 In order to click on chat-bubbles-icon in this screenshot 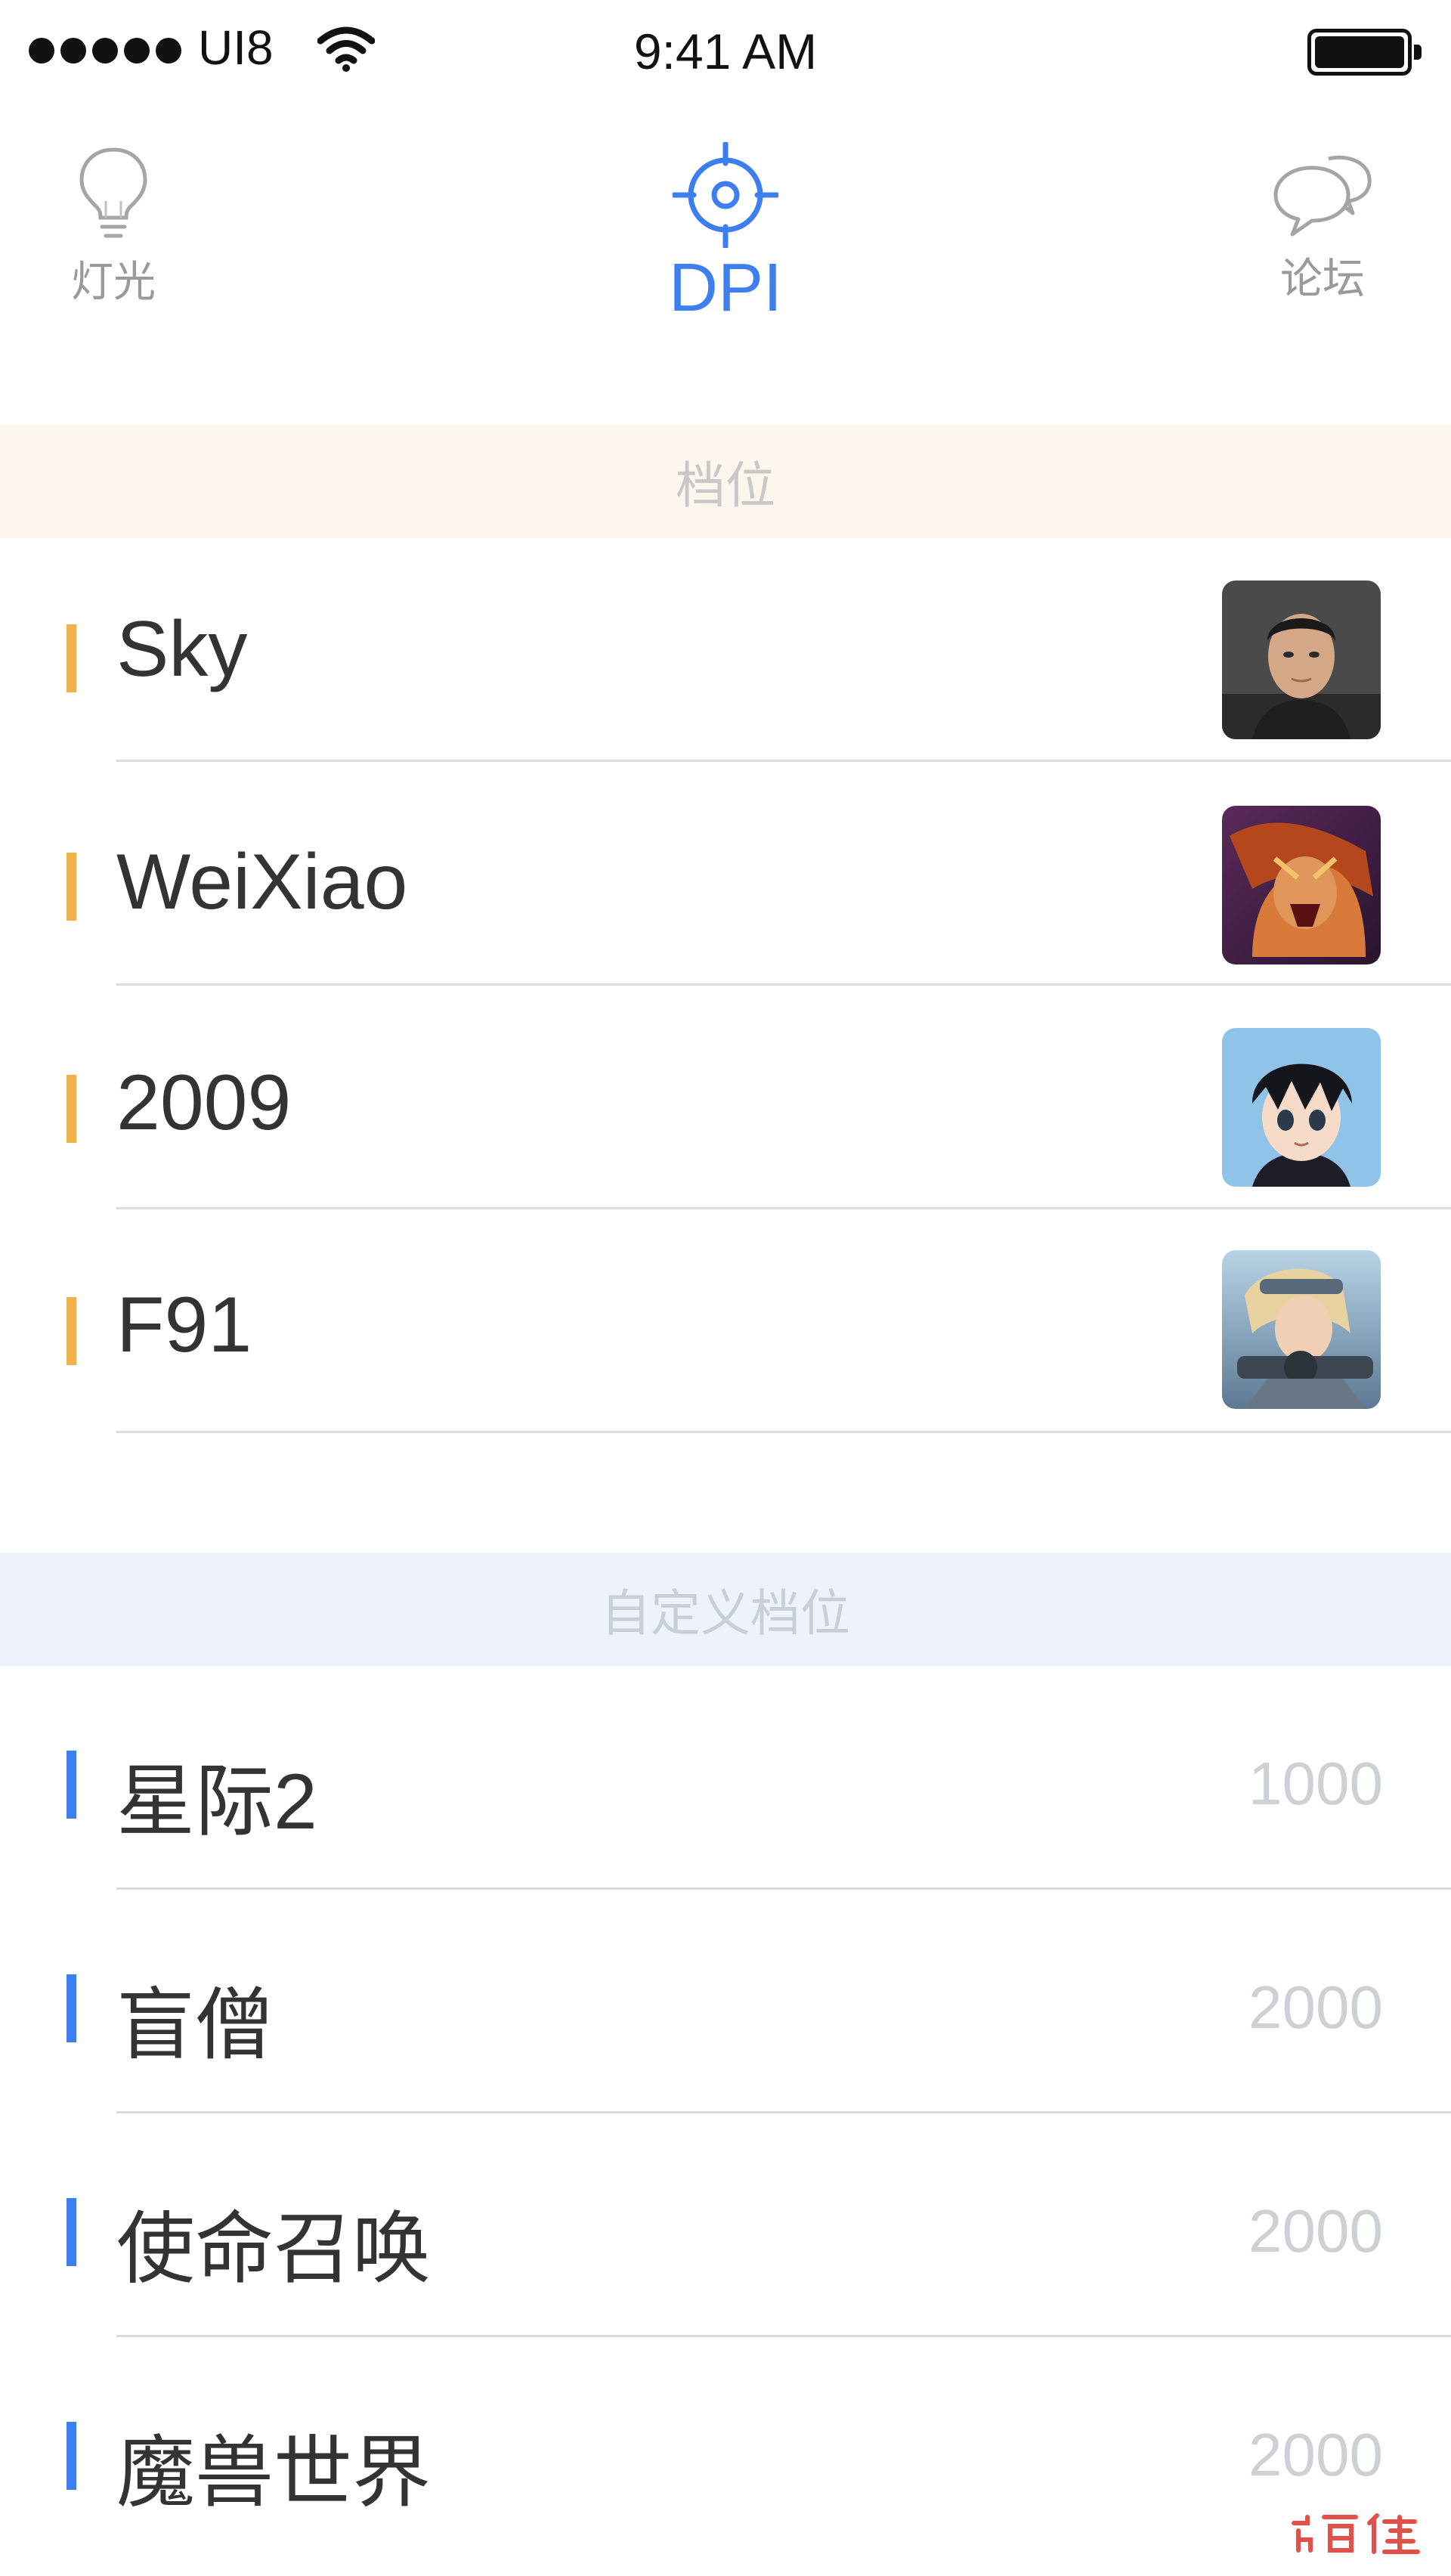, I will do `click(1323, 196)`.